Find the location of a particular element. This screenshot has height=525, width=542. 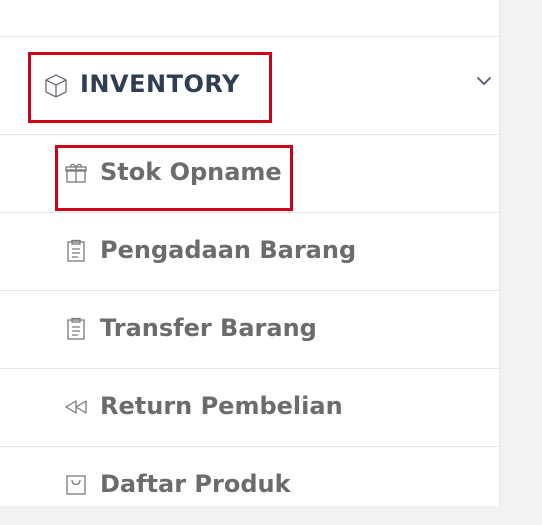

menu-item-daftar-produk: Daftar Produk is located at coordinates (250, 486).